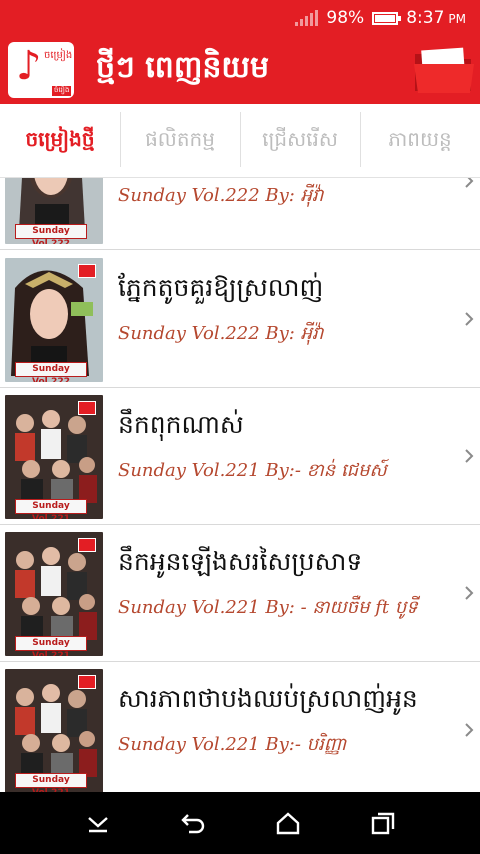  Describe the element at coordinates (420, 140) in the screenshot. I see `tab-movies: ភាពយន្ត` at that location.